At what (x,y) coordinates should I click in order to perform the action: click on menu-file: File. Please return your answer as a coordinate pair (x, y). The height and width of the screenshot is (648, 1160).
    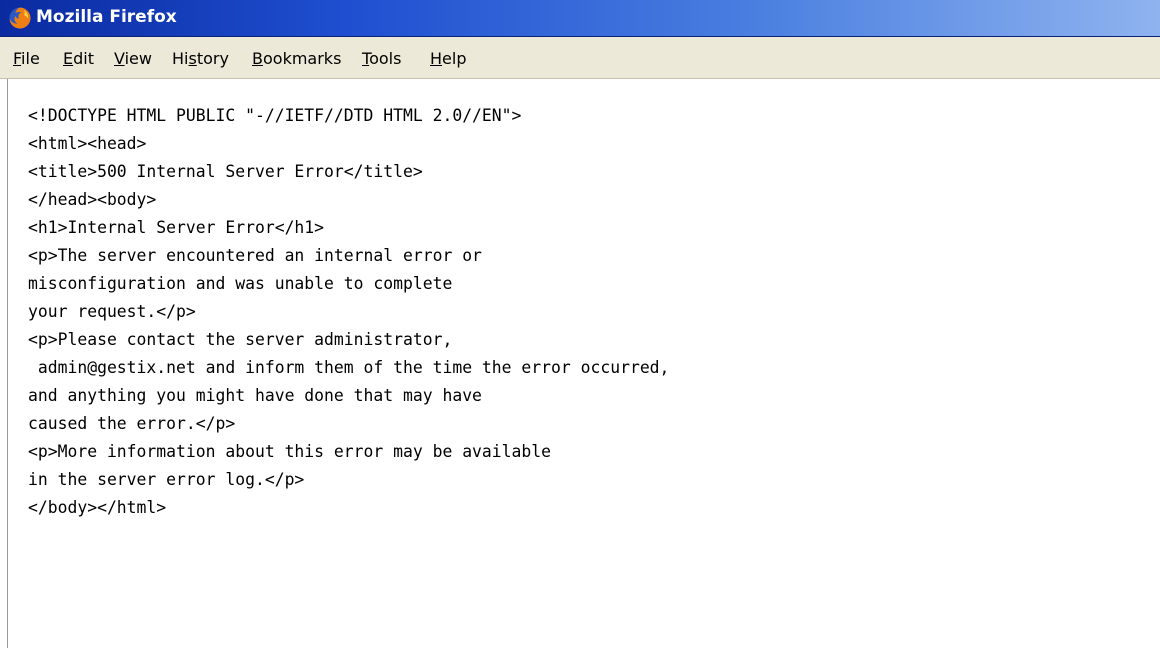
    Looking at the image, I should click on (26, 58).